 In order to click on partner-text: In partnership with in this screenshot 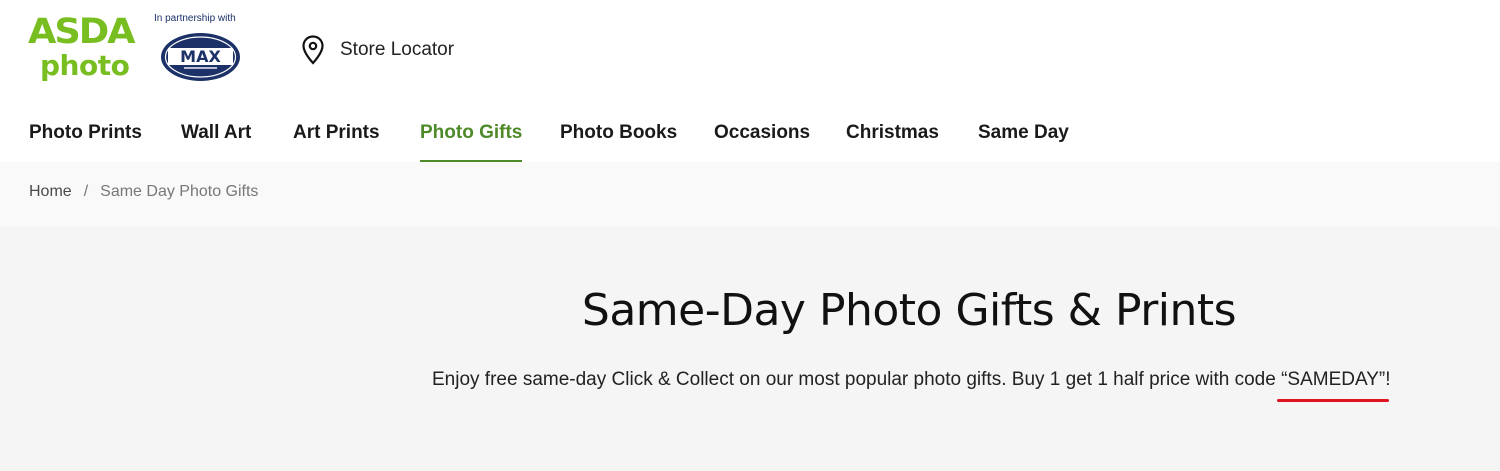, I will do `click(195, 18)`.